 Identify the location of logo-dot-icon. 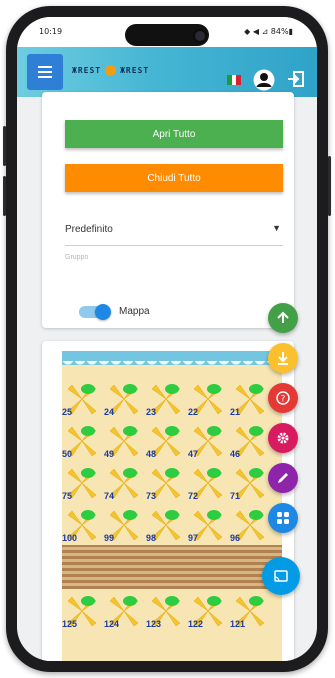
(111, 70).